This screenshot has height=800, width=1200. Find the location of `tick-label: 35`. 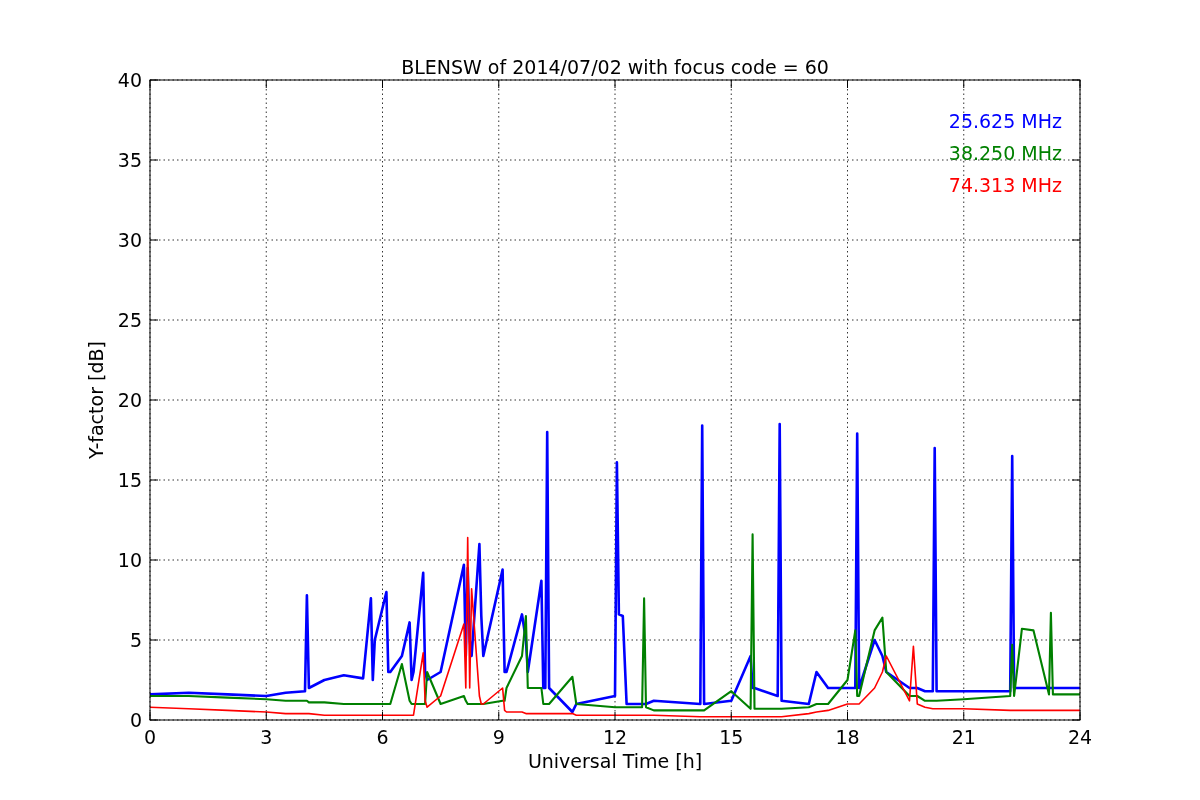

tick-label: 35 is located at coordinates (129, 160).